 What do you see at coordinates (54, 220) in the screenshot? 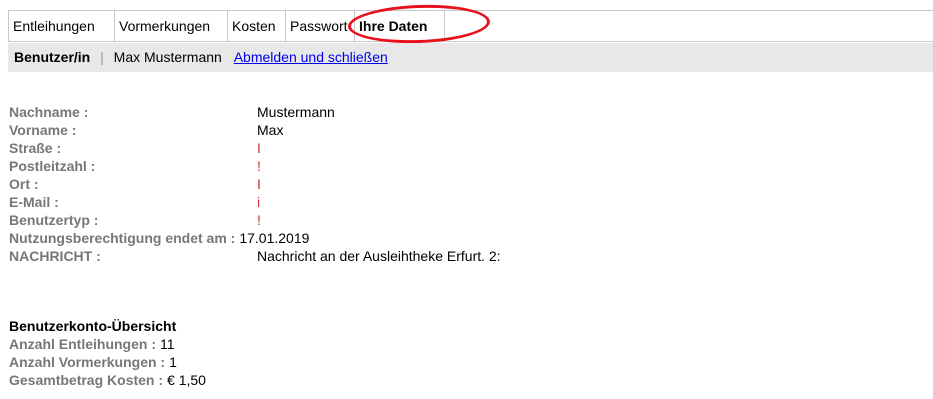
I see `detail-label: Benutzertyp :` at bounding box center [54, 220].